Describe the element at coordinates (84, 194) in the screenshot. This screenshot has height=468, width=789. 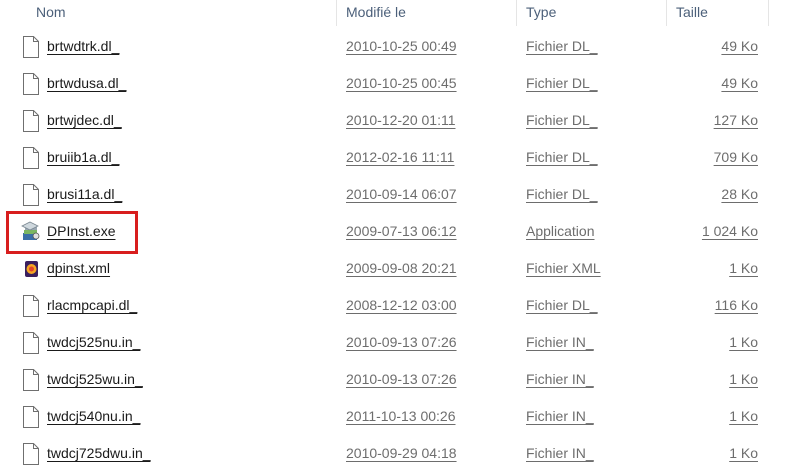
I see `file-name: brusi11a.dl_` at that location.